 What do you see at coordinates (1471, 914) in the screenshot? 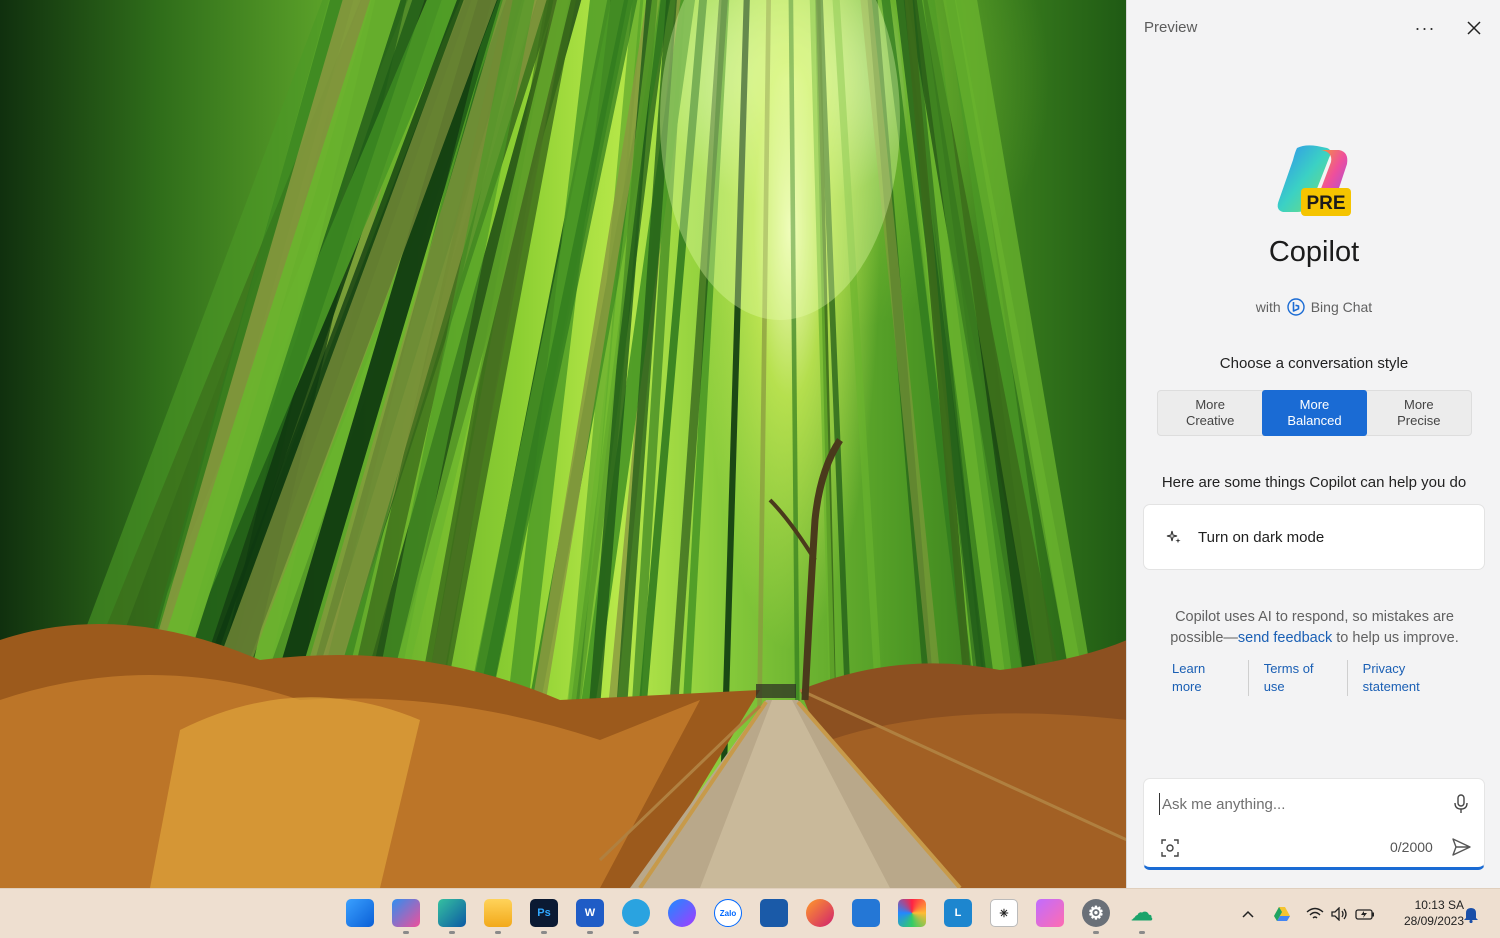
I see `notification-bell-icon` at bounding box center [1471, 914].